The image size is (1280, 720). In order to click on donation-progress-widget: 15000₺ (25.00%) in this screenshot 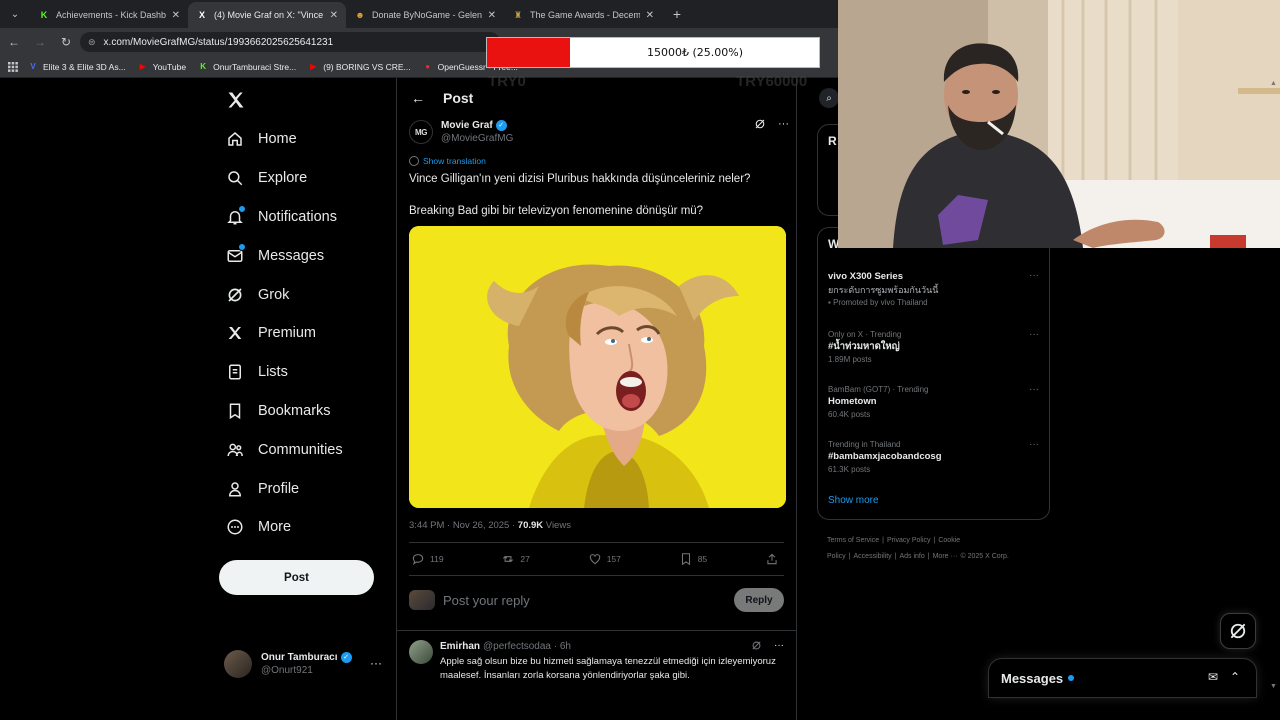, I will do `click(653, 52)`.